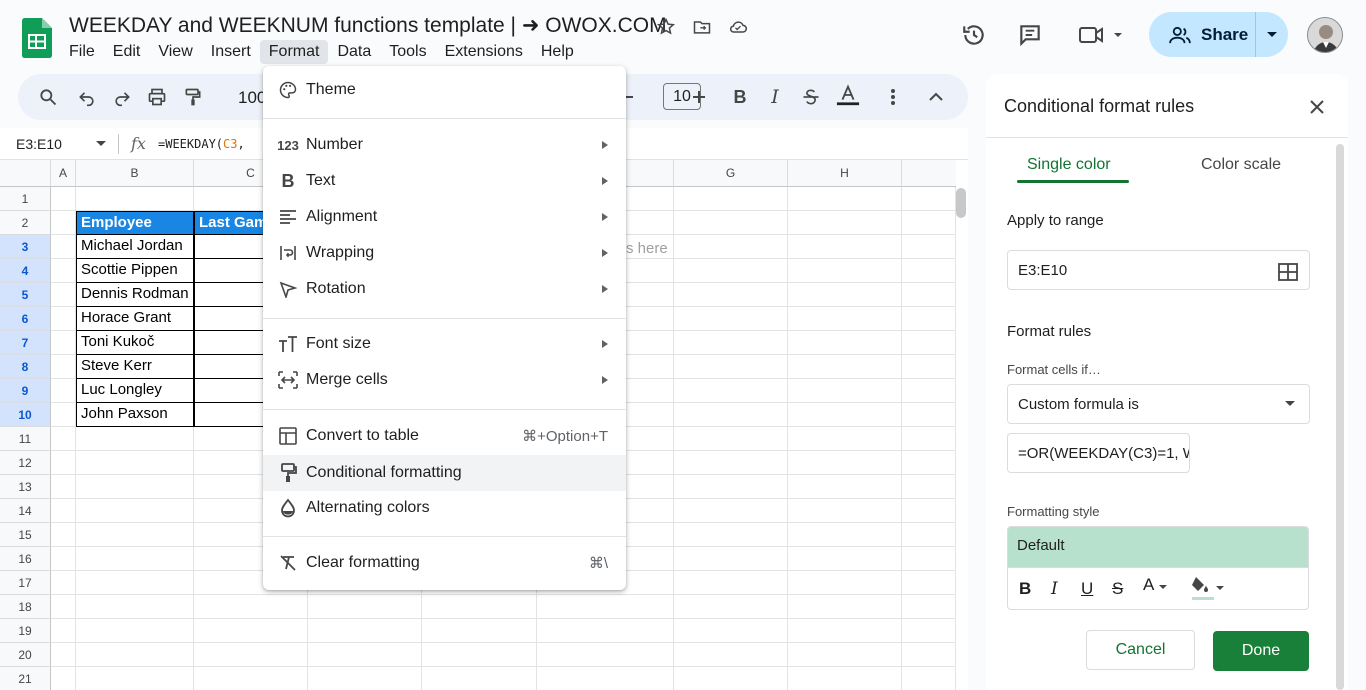 The image size is (1366, 690). Describe the element at coordinates (1317, 107) in the screenshot. I see `close-icon` at that location.